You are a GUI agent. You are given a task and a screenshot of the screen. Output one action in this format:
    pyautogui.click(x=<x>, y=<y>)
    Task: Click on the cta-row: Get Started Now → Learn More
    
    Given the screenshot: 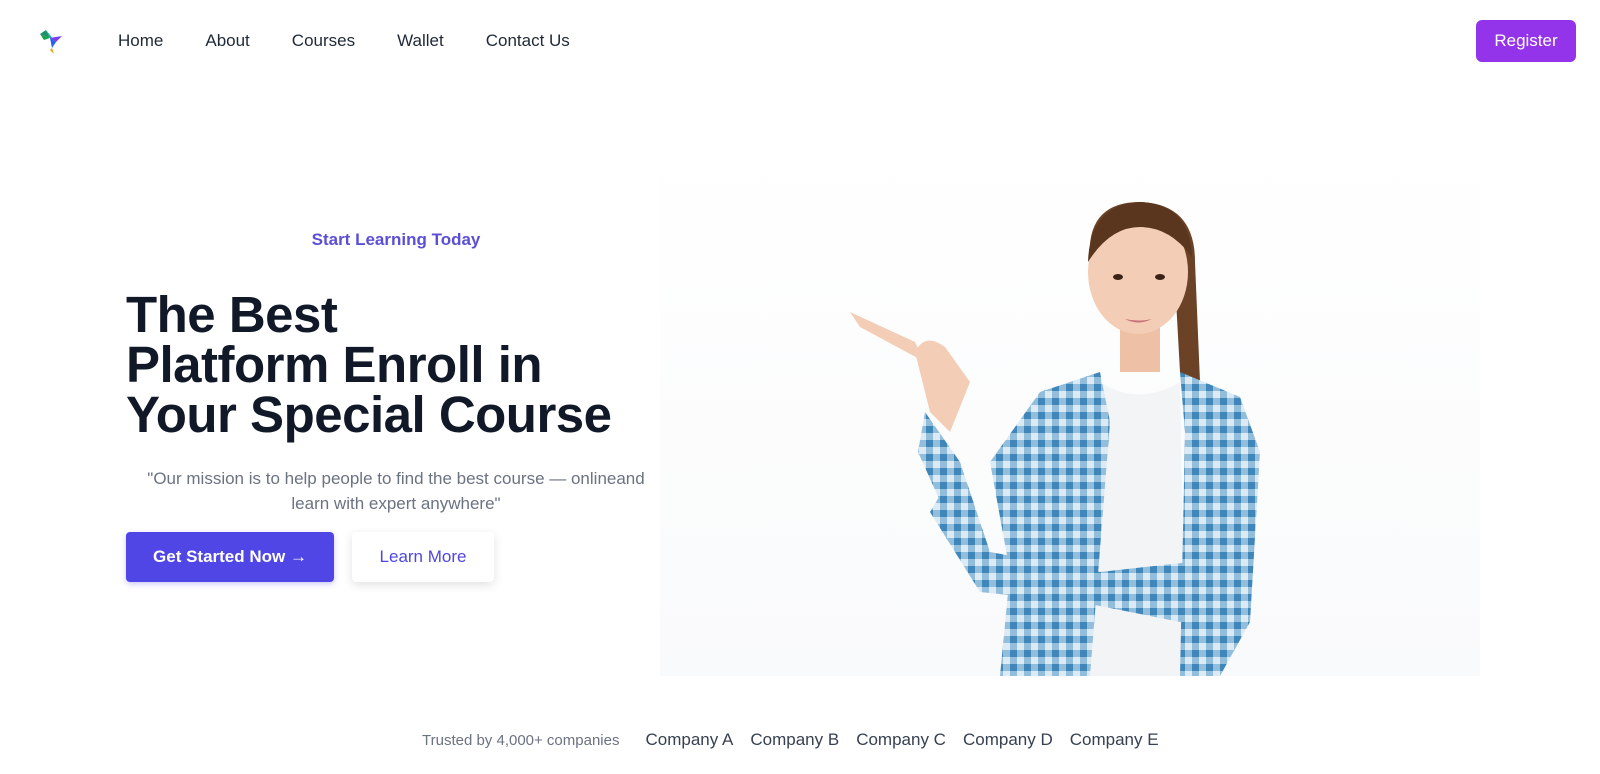 What is the action you would take?
    pyautogui.click(x=310, y=557)
    